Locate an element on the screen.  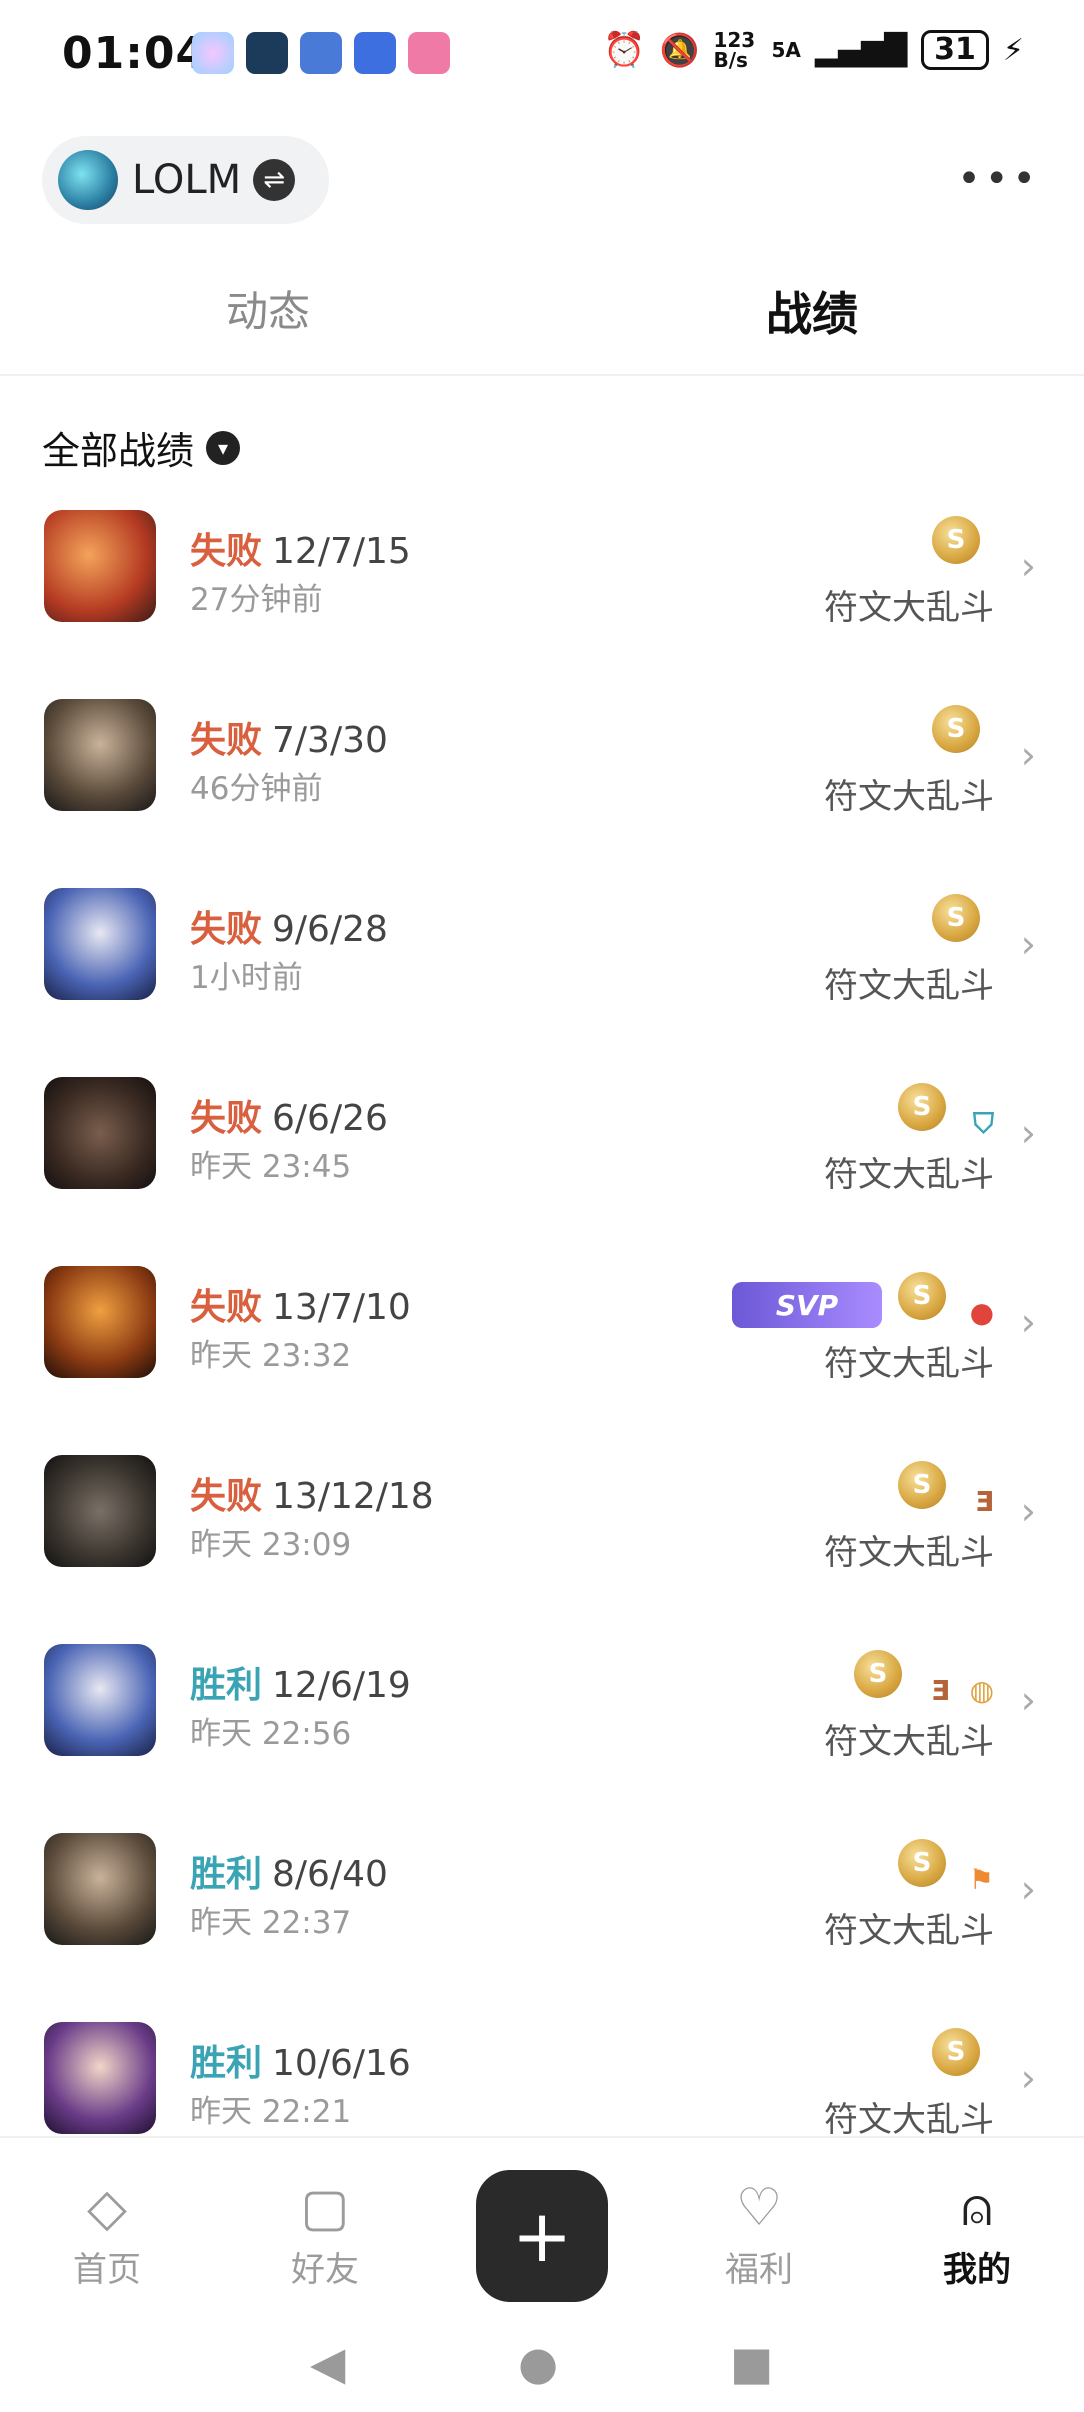
match-time: 昨天 22:21 is located at coordinates (271, 2112).